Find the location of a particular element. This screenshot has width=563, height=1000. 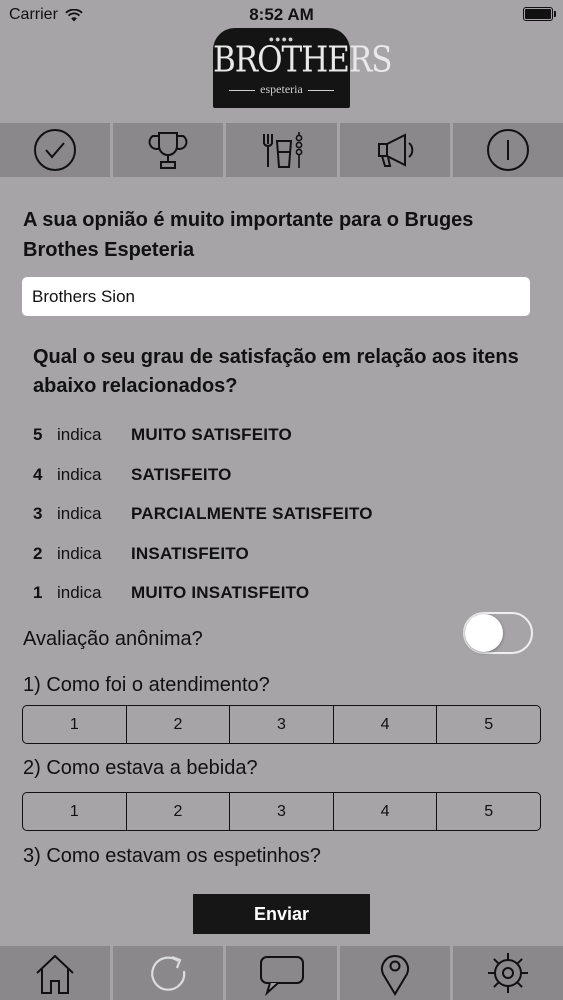

question-2-label: 2) Como estava a bebida? is located at coordinates (140, 768).